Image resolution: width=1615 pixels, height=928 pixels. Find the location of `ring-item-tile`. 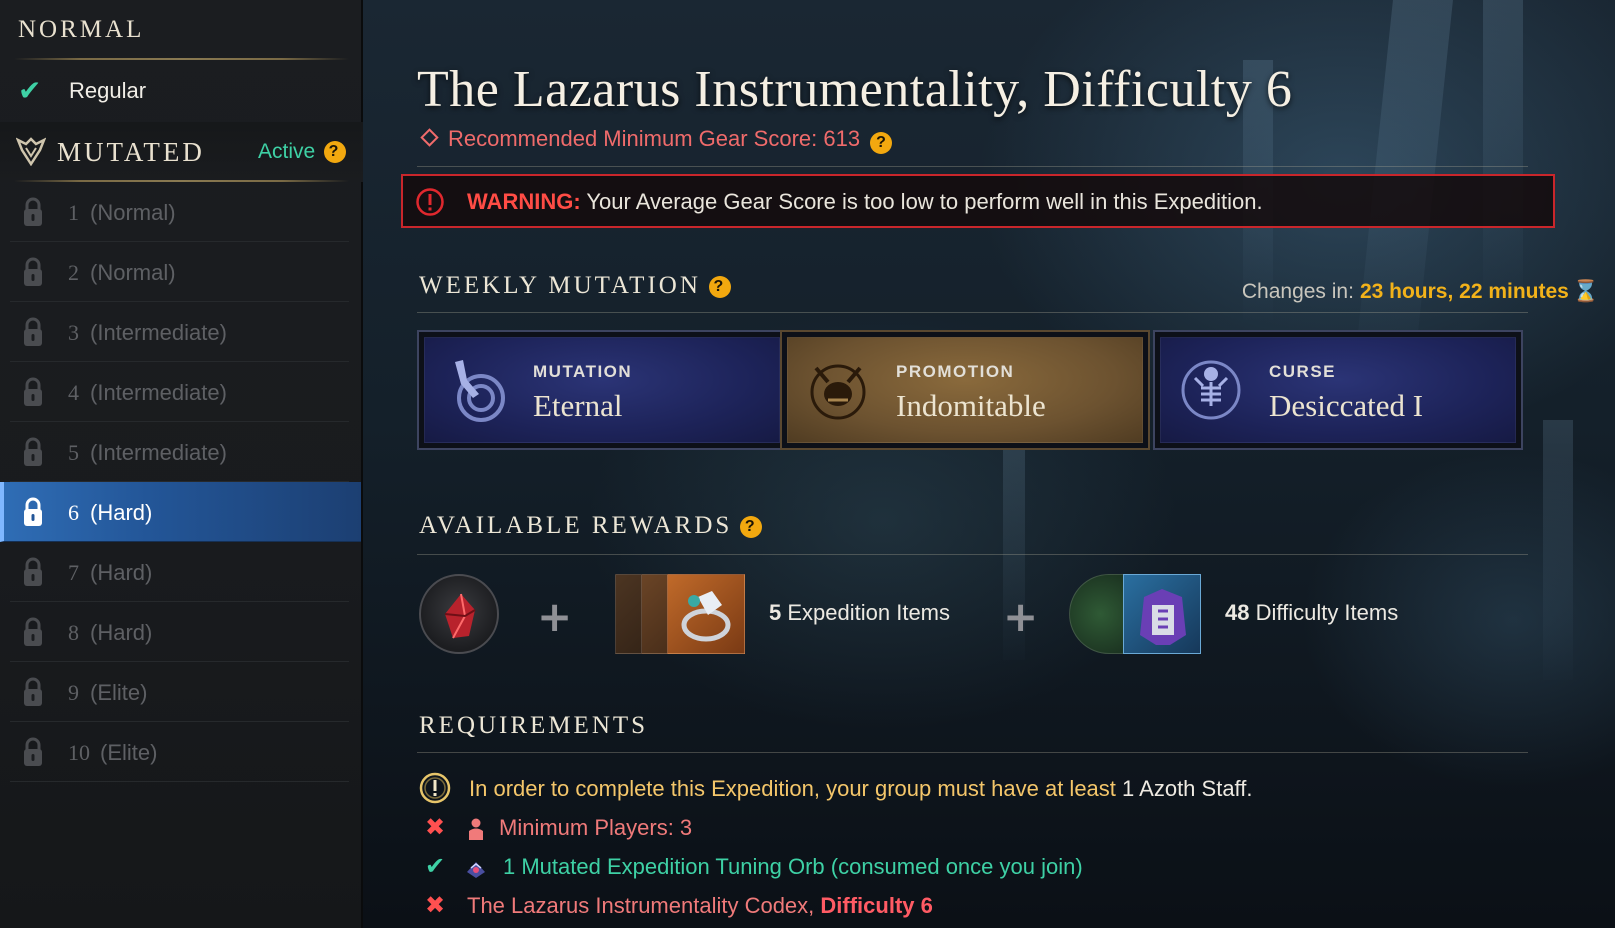

ring-item-tile is located at coordinates (706, 614).